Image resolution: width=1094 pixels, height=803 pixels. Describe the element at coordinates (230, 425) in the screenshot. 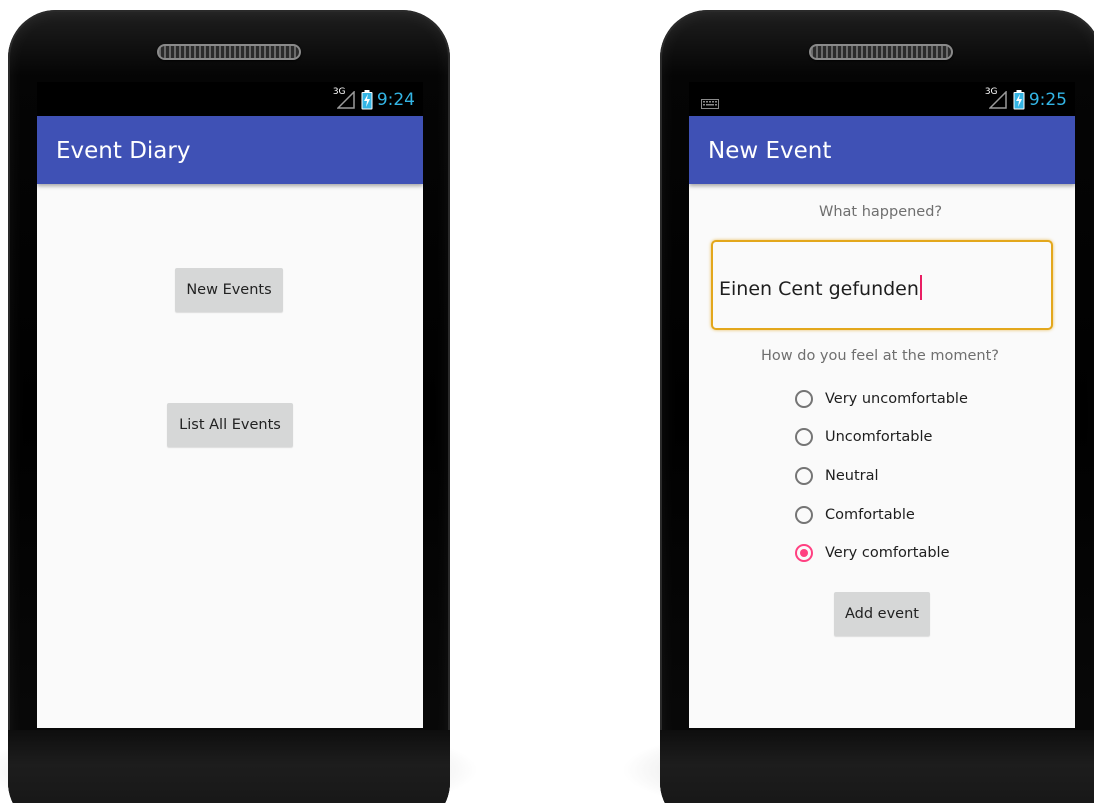

I see `list-all-events-button: List All Events` at that location.